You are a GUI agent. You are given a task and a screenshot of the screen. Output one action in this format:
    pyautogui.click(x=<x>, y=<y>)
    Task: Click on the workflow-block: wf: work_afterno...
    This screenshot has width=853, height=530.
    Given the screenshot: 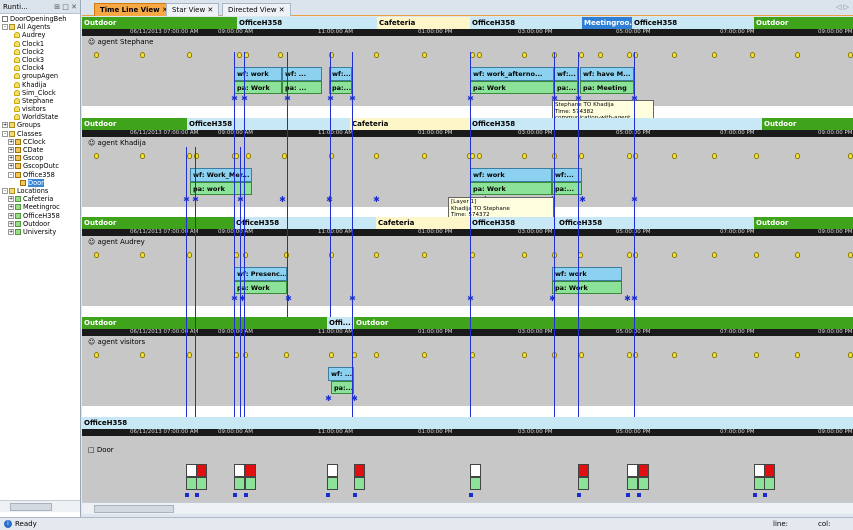 What is the action you would take?
    pyautogui.click(x=512, y=74)
    